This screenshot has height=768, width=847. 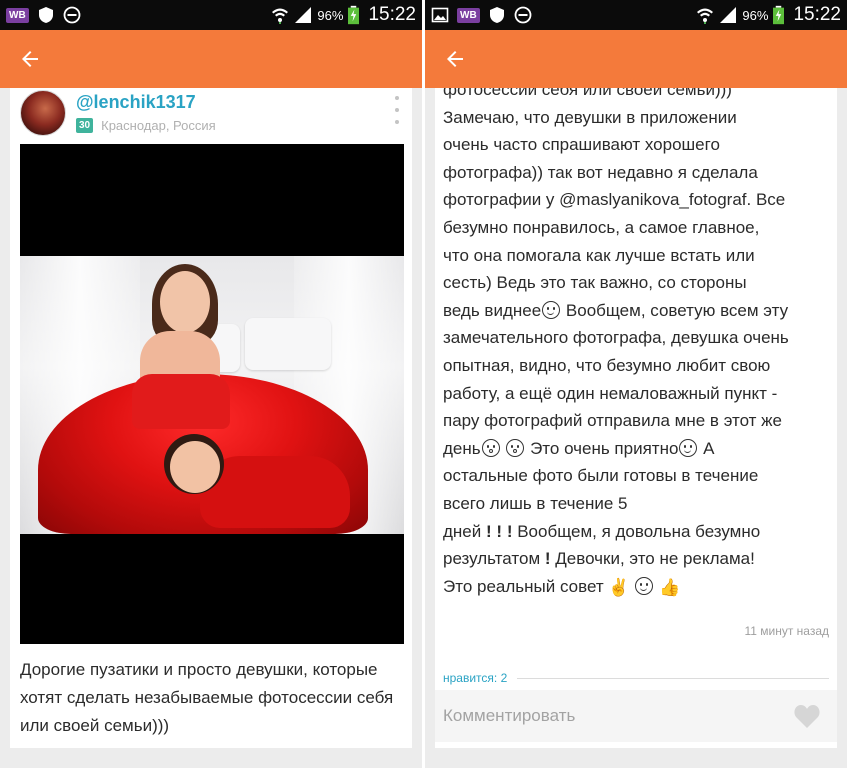 What do you see at coordinates (675, 310) in the screenshot?
I see `text-fragment: Вообщем, советую всем эту` at bounding box center [675, 310].